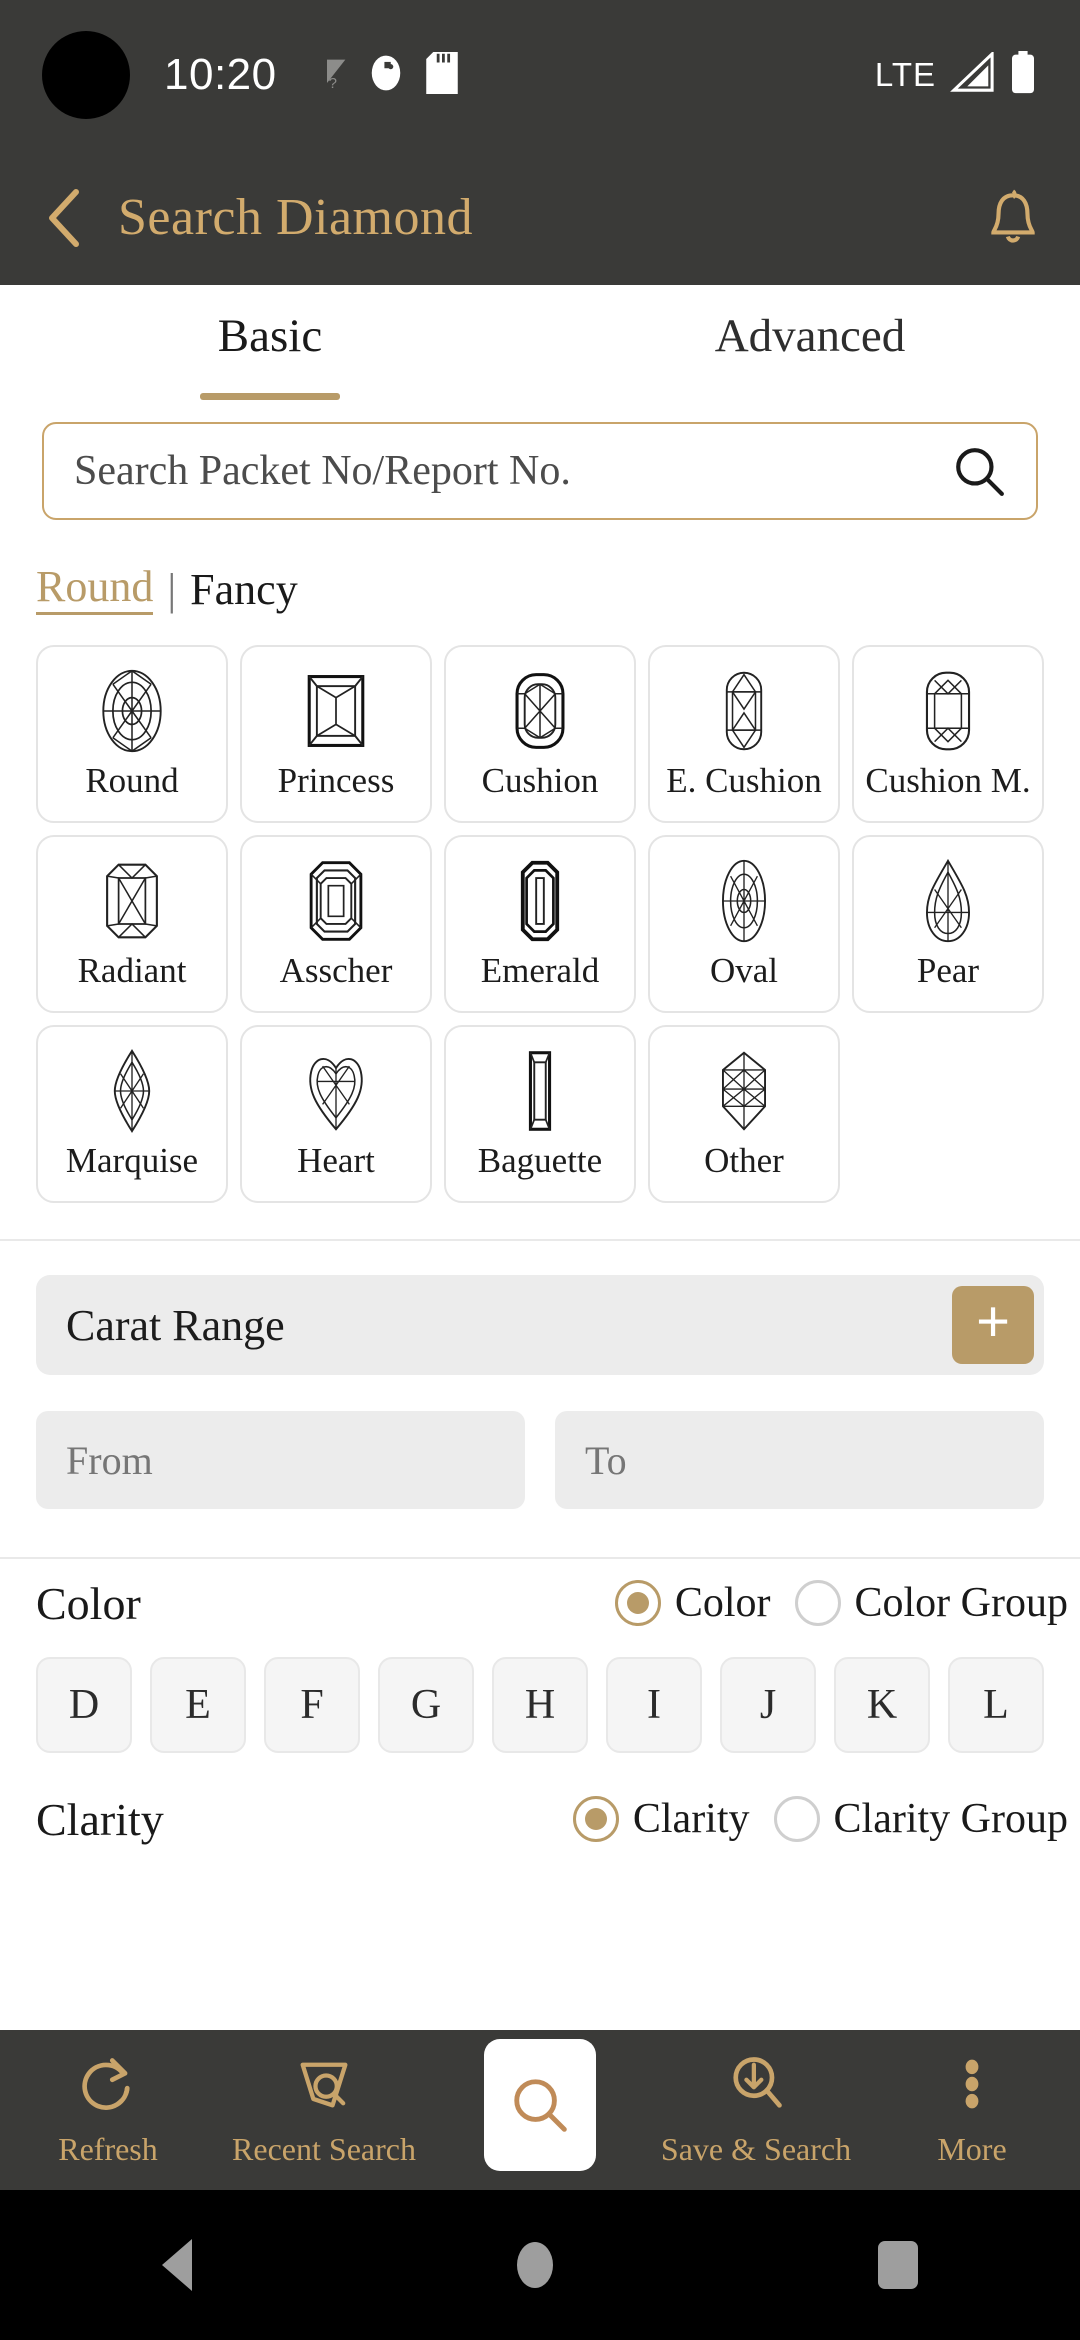  I want to click on color-section-title: Color, so click(88, 1603).